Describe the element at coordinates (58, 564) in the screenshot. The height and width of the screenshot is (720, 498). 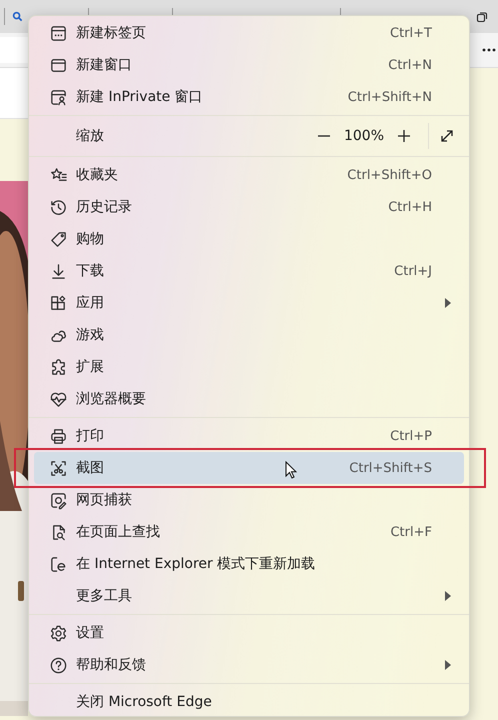
I see `ie-mode-icon` at that location.